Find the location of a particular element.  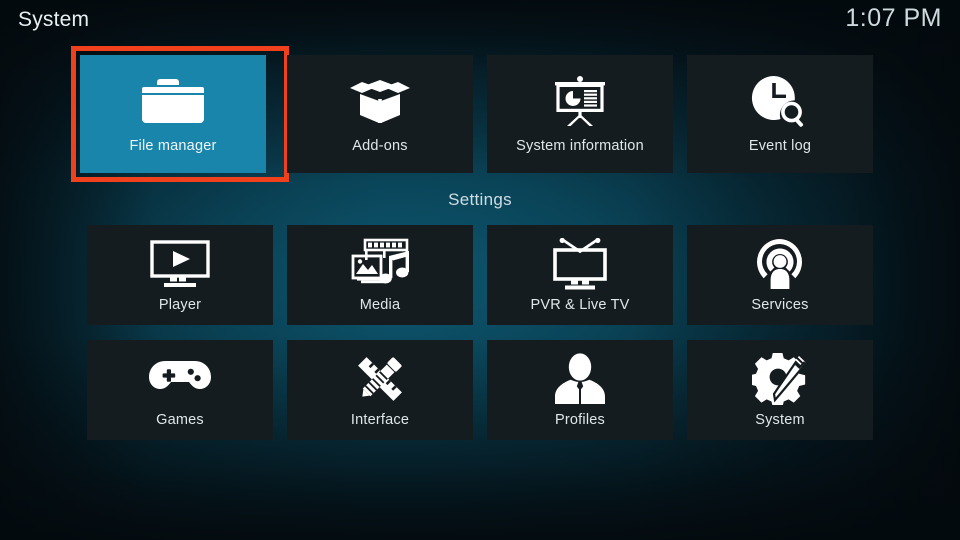

tile-profiles: Profiles is located at coordinates (580, 390).